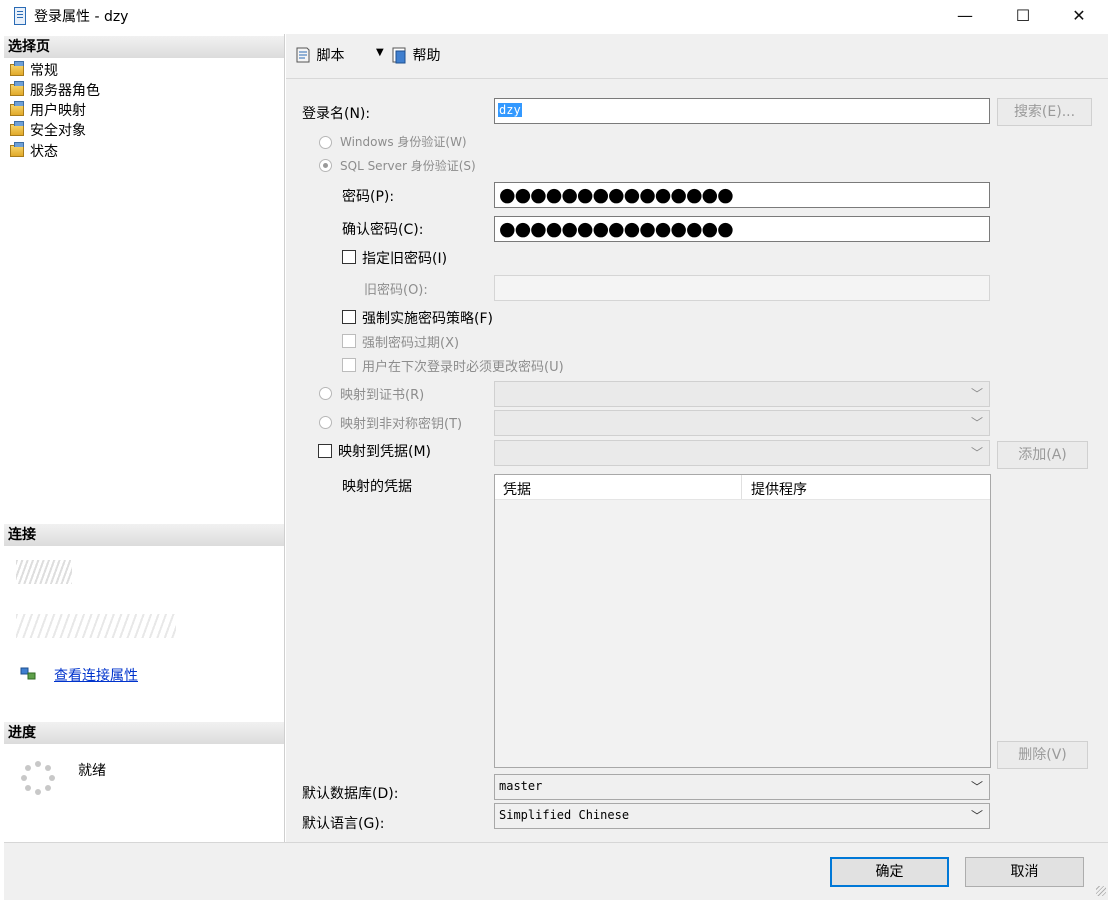 This screenshot has height=900, width=1108. Describe the element at coordinates (742, 816) in the screenshot. I see `default-language-select: Simplified Chinese ﹀` at that location.